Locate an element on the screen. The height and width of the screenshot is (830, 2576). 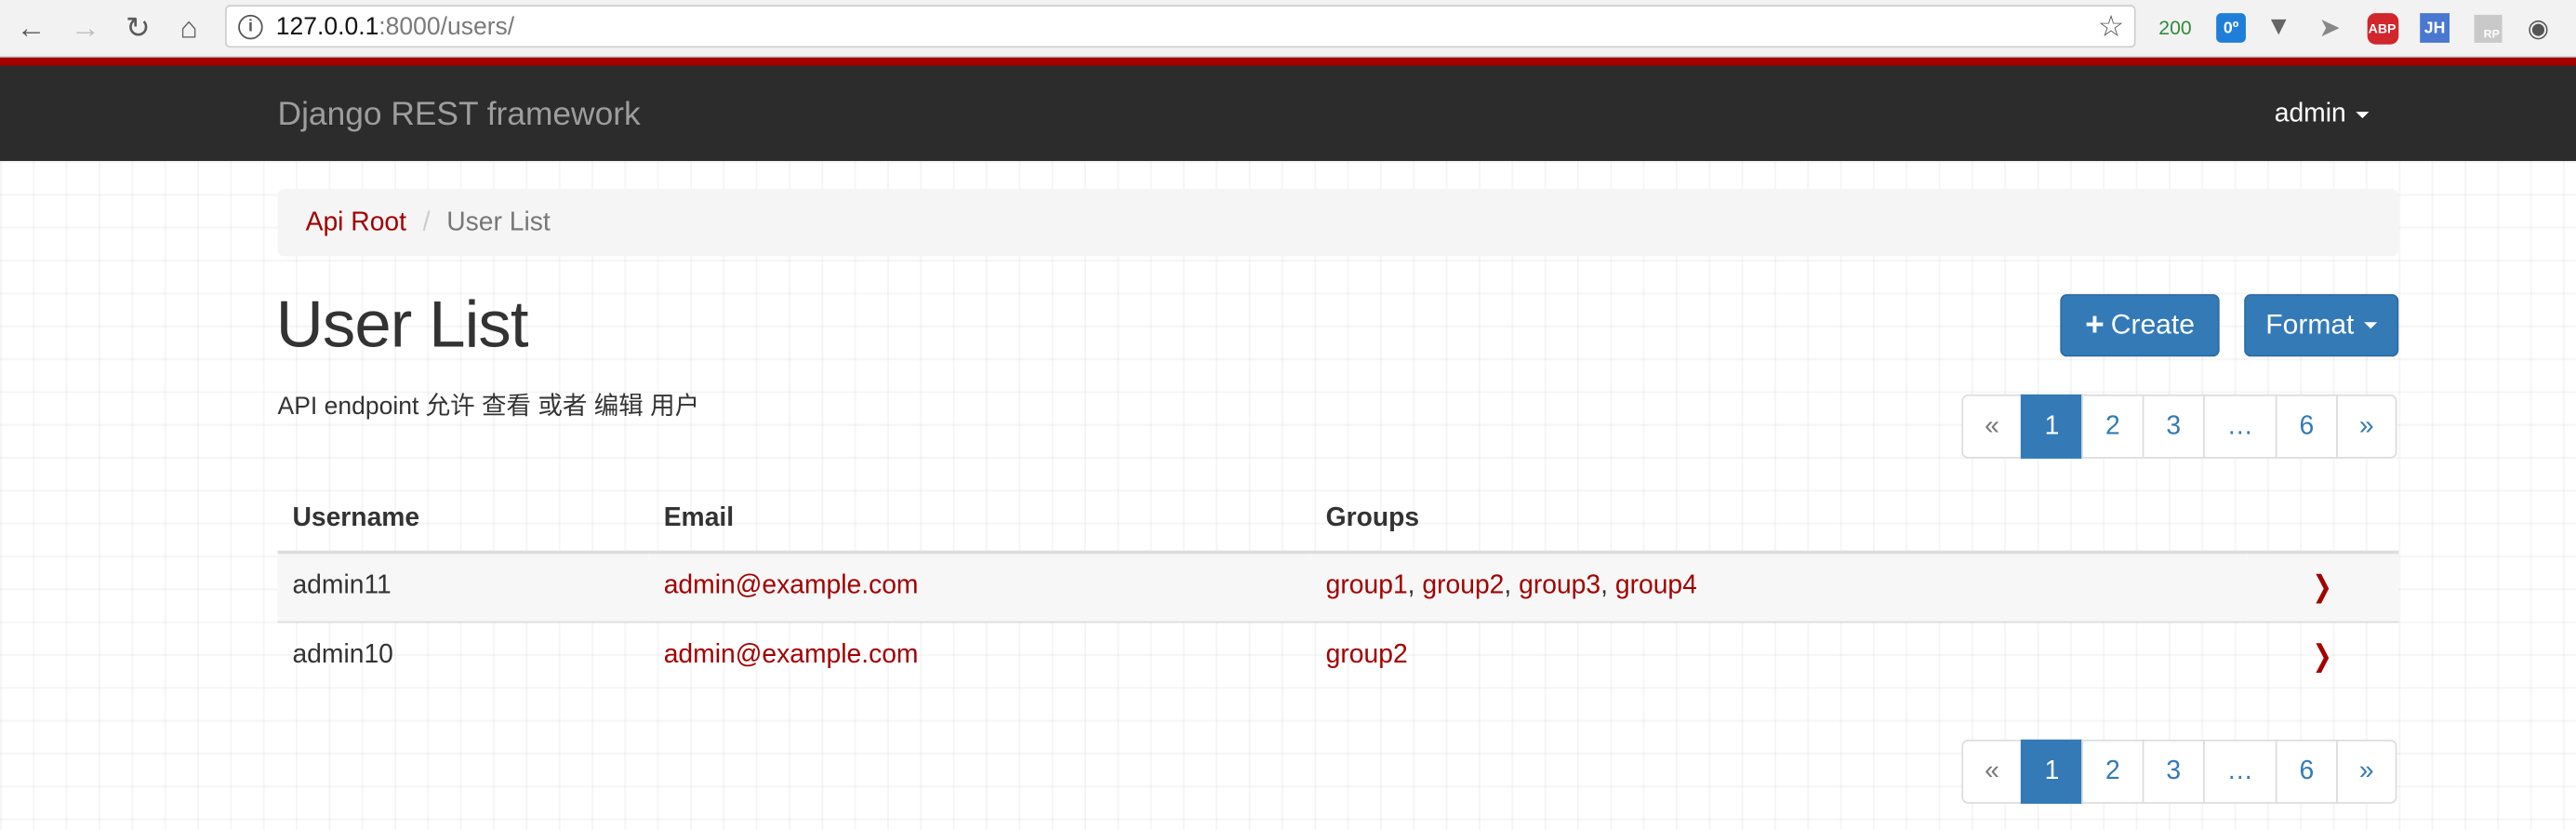
cell-groups: group2 is located at coordinates (1779, 655).